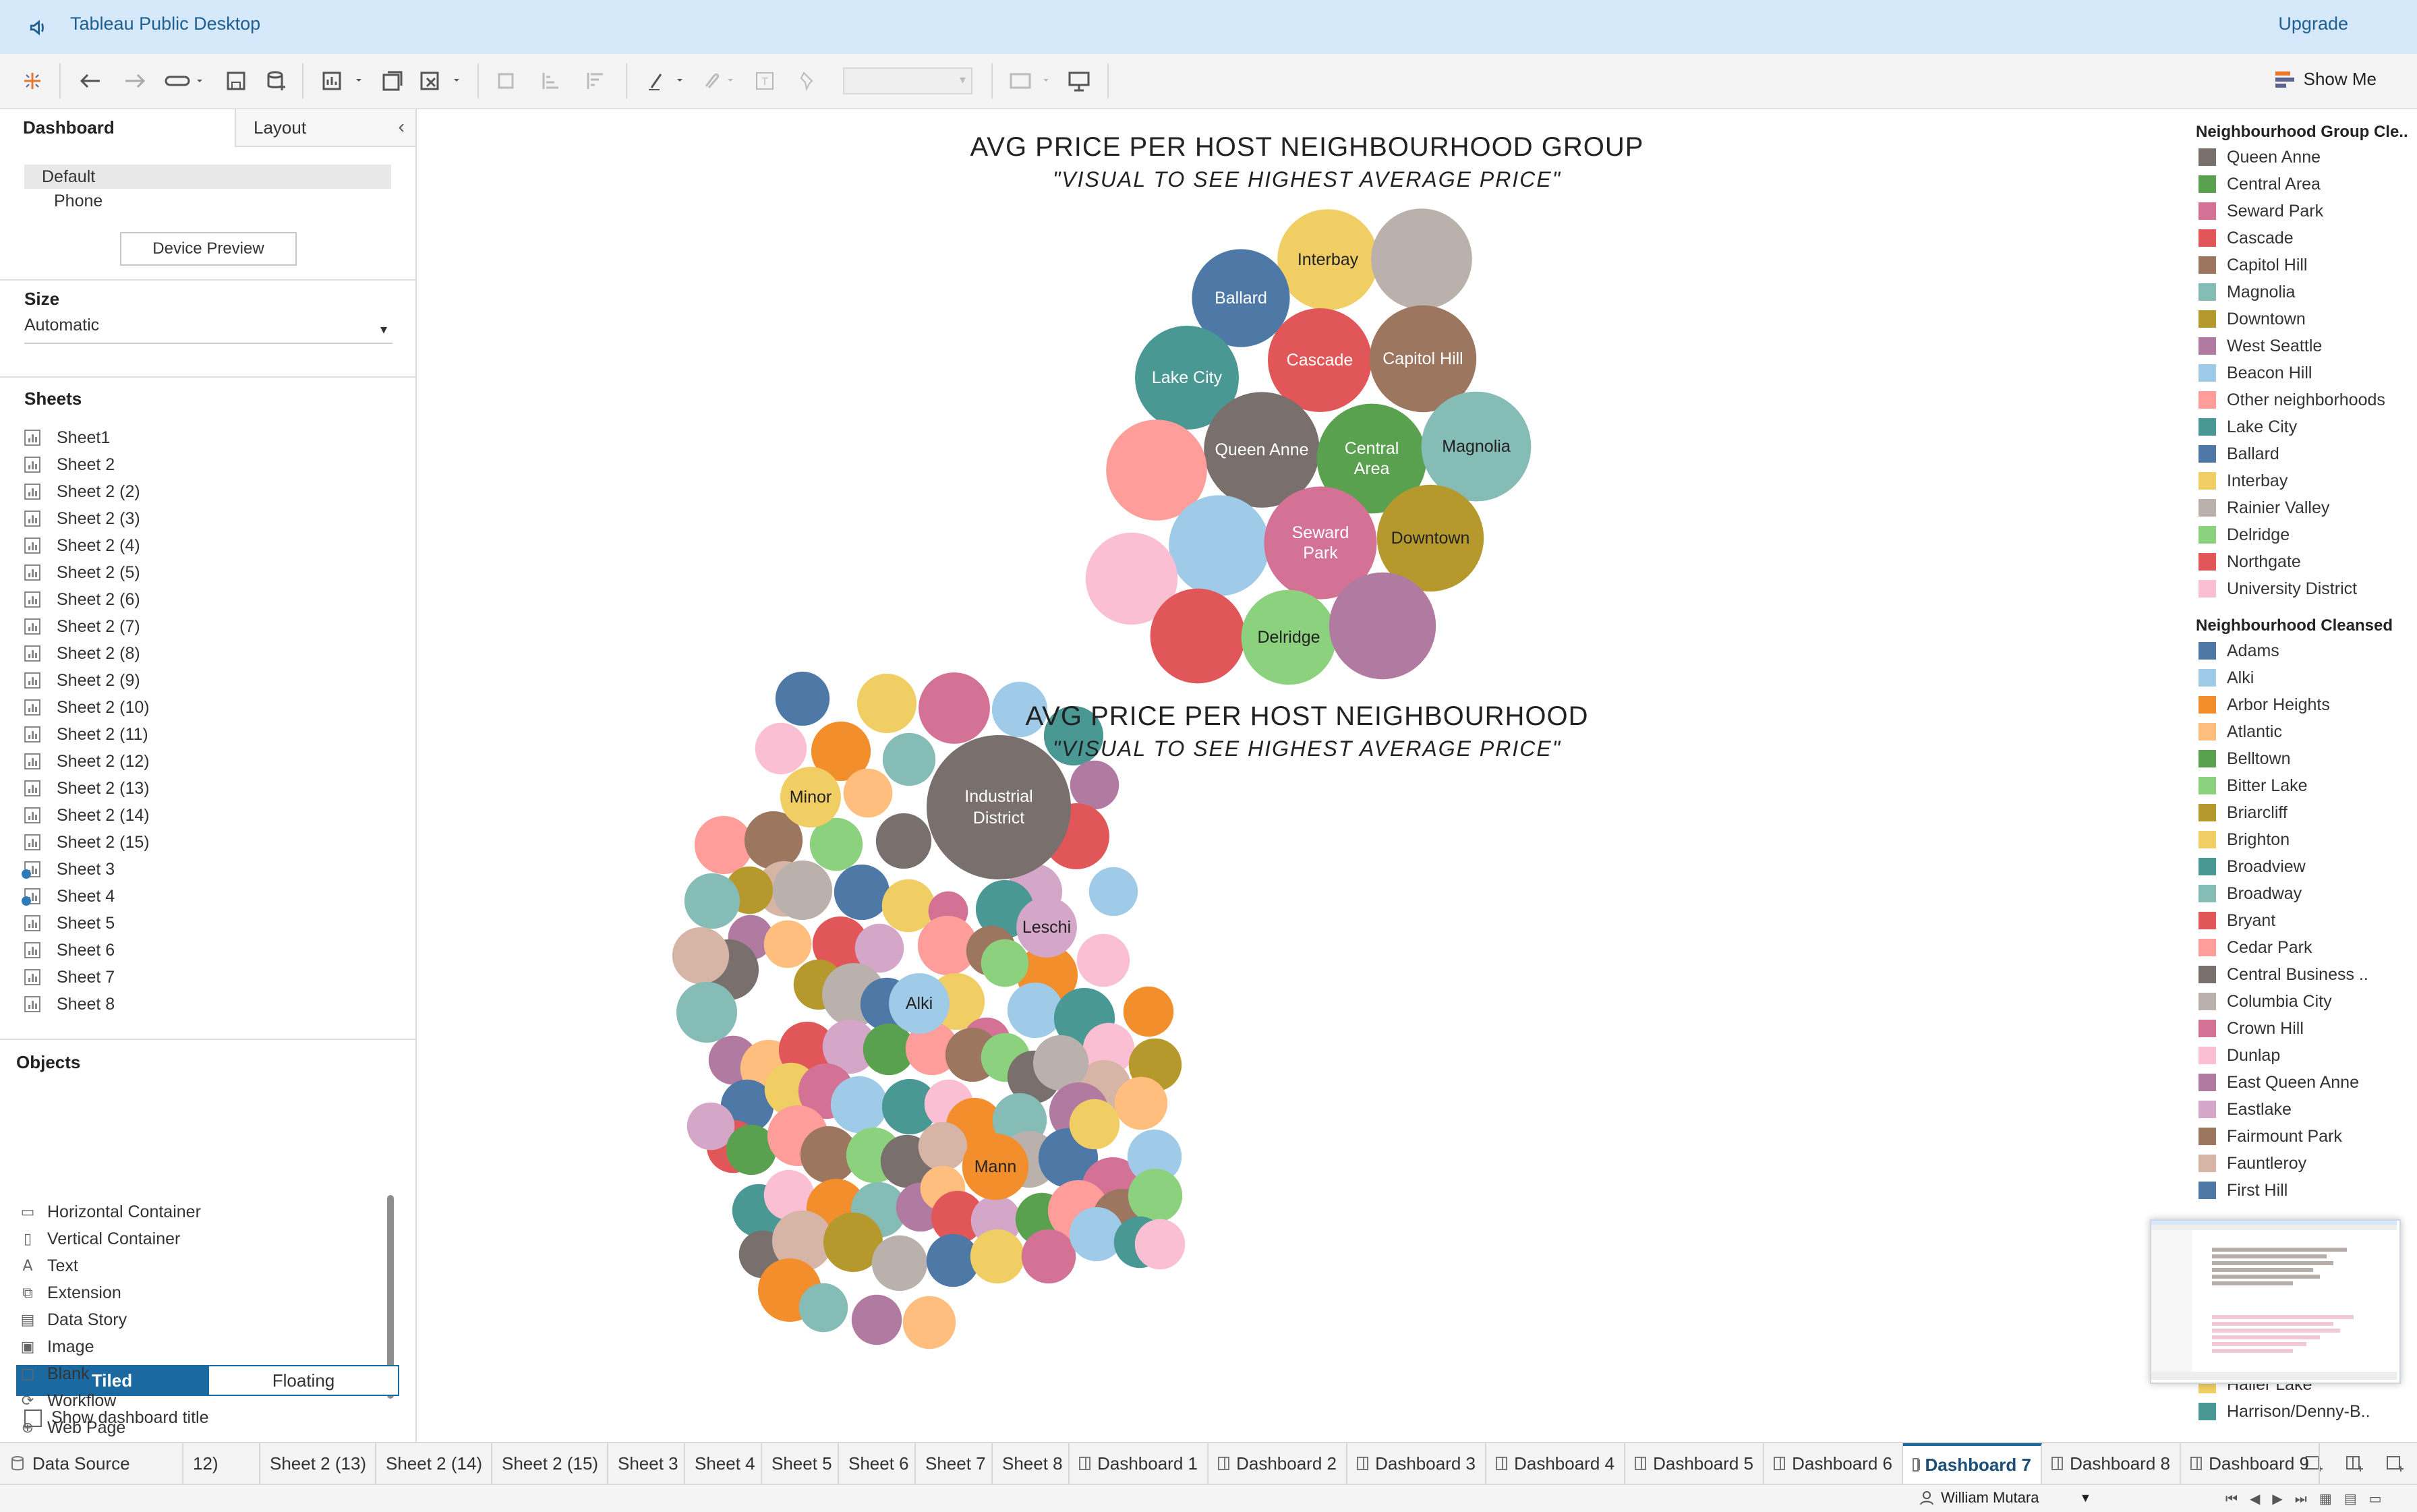 This screenshot has width=2417, height=1512. What do you see at coordinates (2252, 866) in the screenshot?
I see `legend-item-broadview: Broadview` at bounding box center [2252, 866].